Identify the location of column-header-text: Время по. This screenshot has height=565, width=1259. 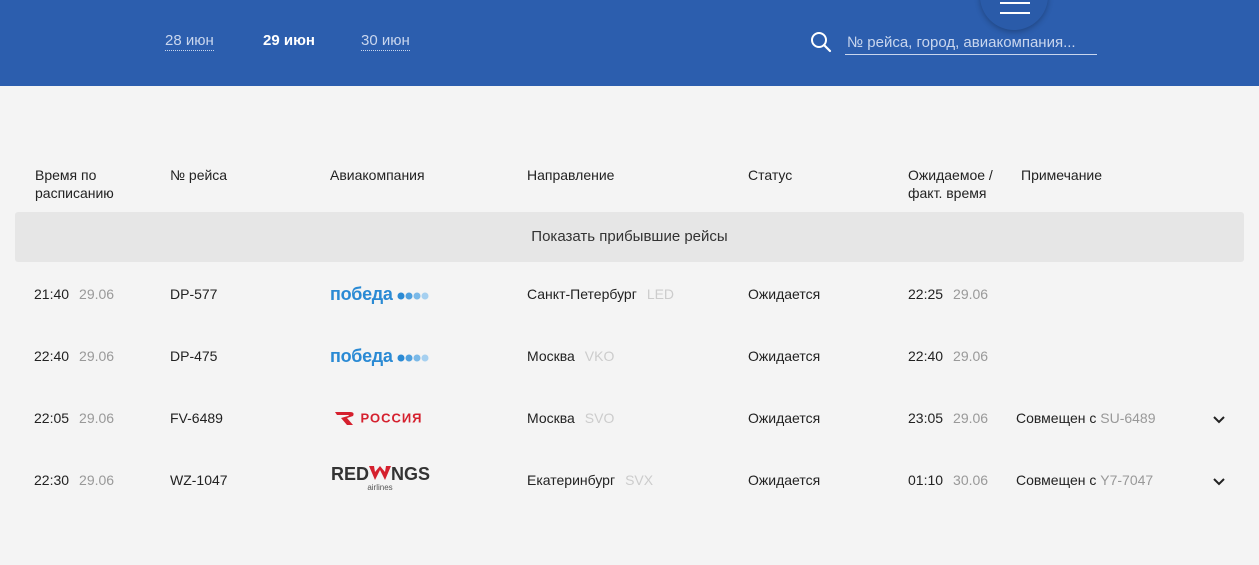
(66, 175).